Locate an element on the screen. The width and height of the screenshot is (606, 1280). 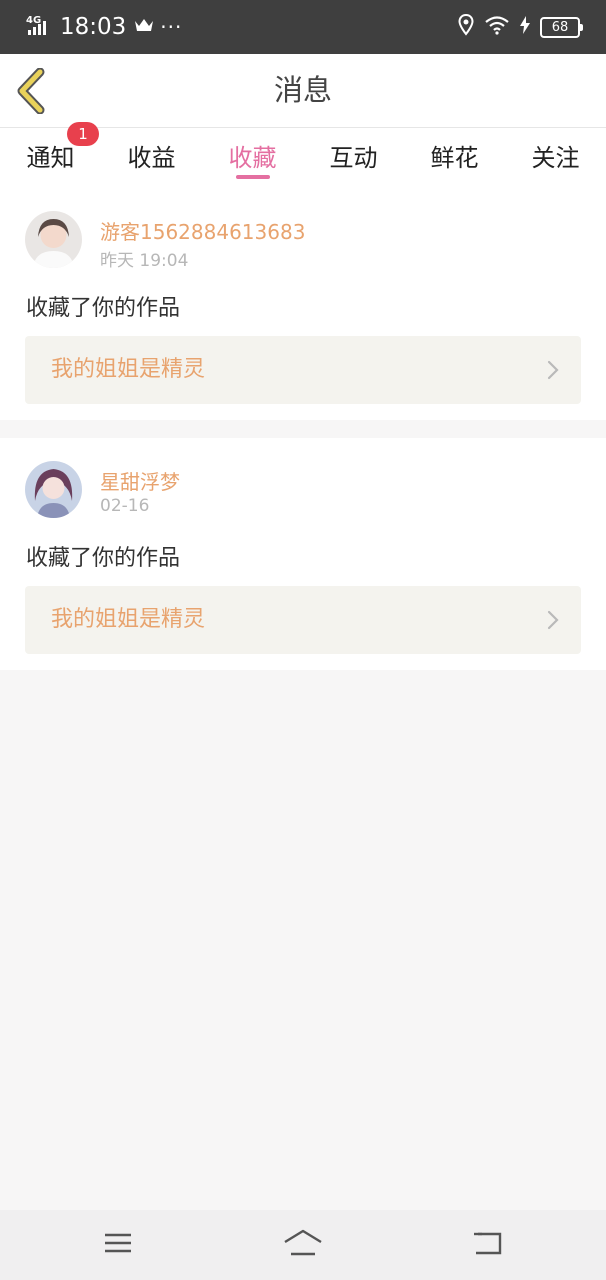
username: 游客1562884613683 is located at coordinates (202, 230).